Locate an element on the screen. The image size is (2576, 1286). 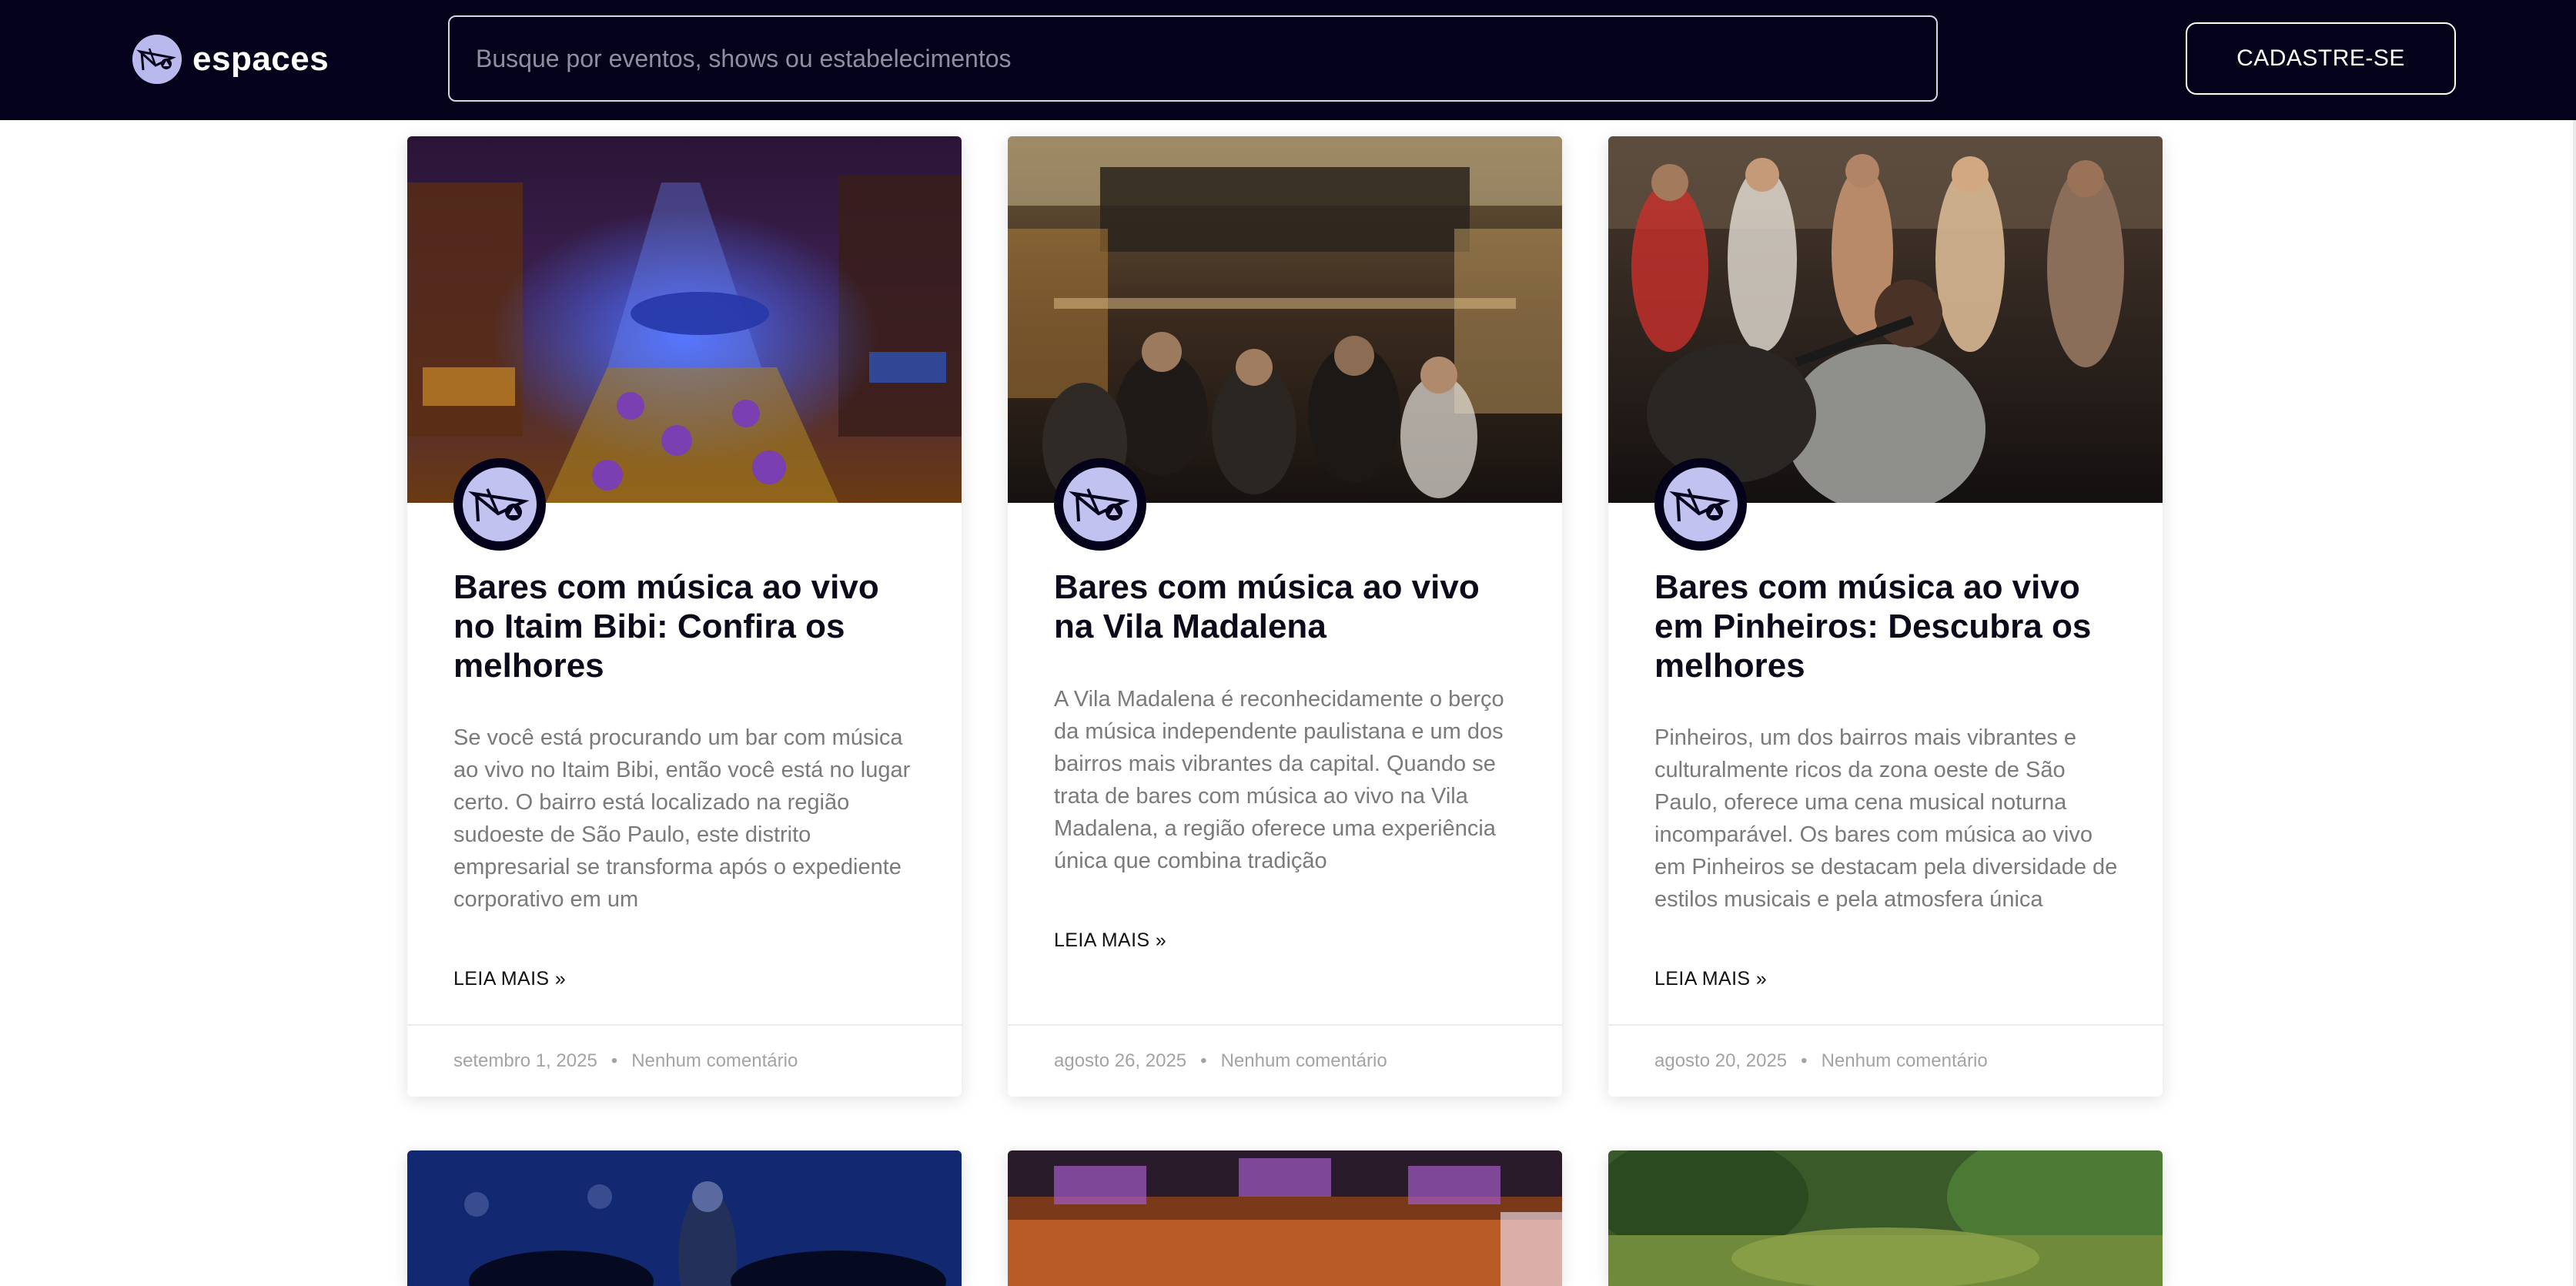
logo-text: espaces is located at coordinates (261, 59).